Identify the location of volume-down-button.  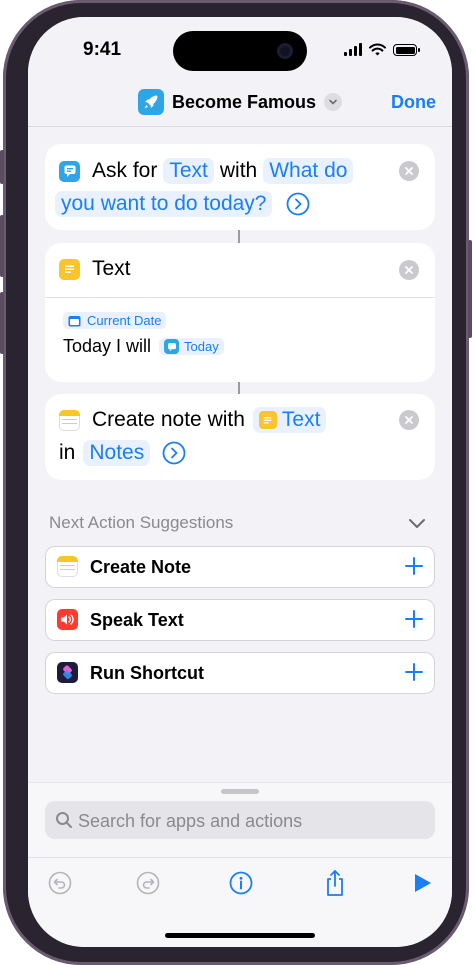
(2, 323).